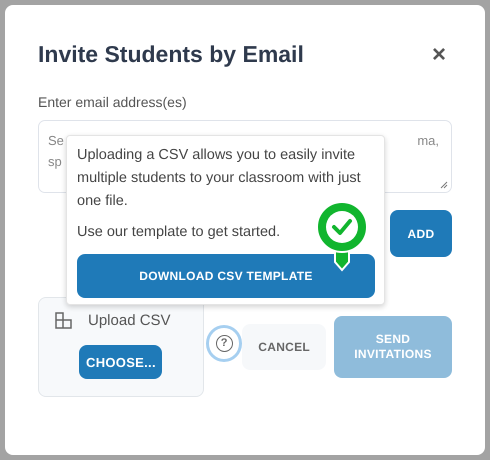 This screenshot has width=490, height=460. What do you see at coordinates (113, 102) in the screenshot?
I see `field-label: Enter email address(es)` at bounding box center [113, 102].